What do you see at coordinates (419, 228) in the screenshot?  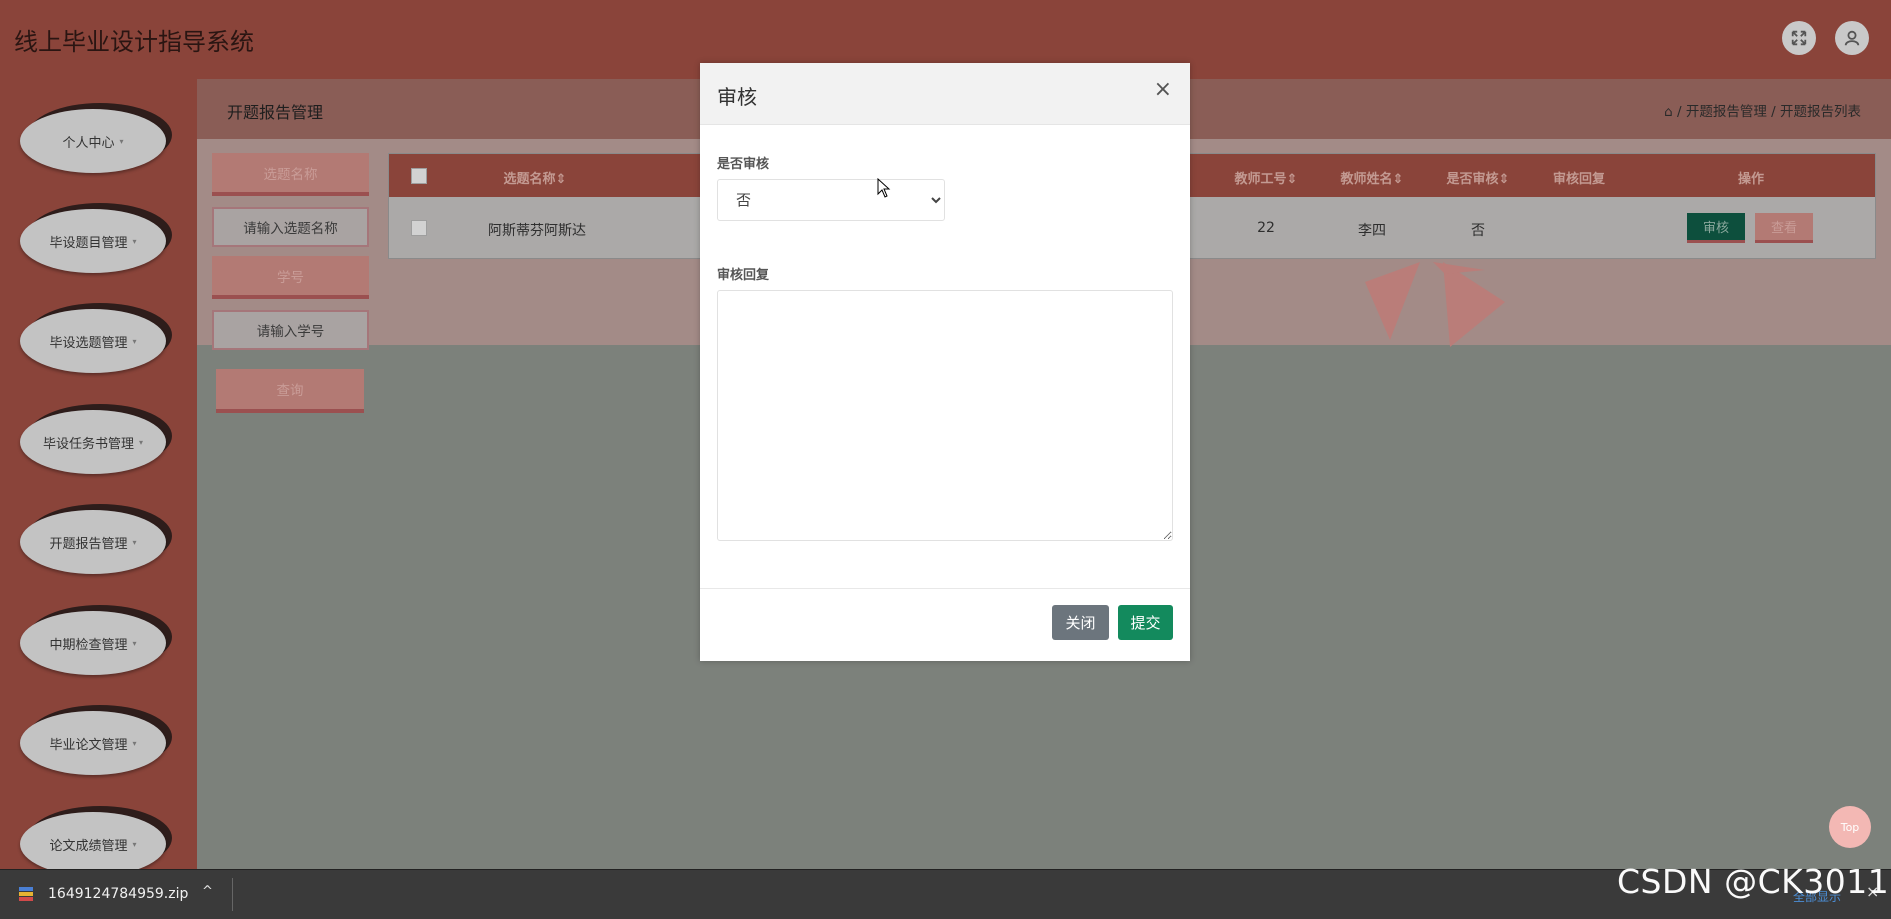 I see `row-checkbox` at bounding box center [419, 228].